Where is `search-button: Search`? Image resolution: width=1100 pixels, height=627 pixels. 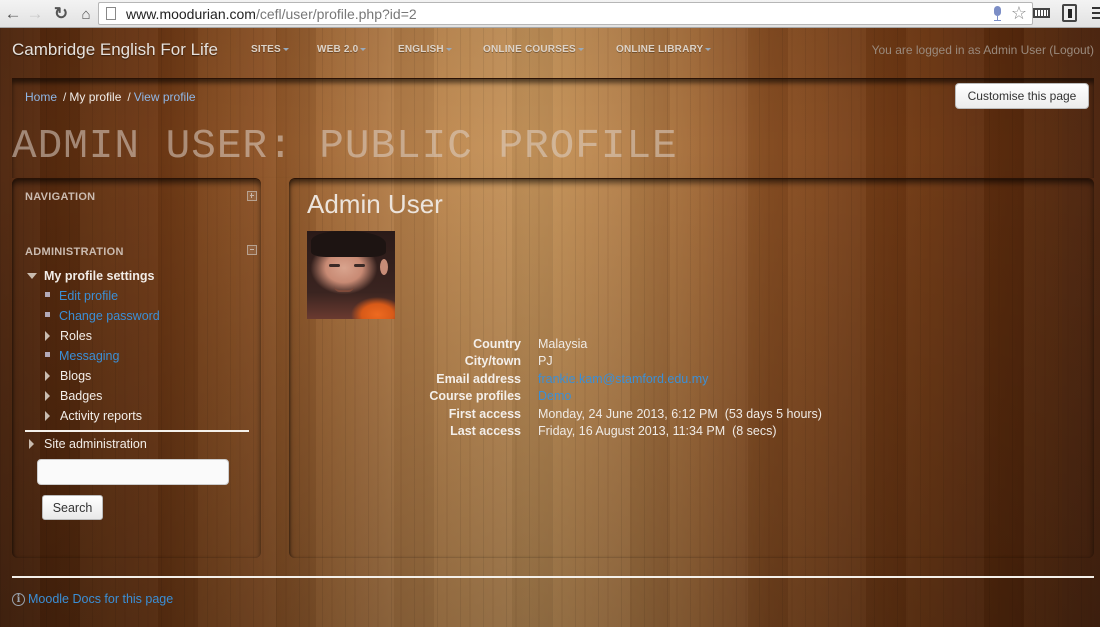 search-button: Search is located at coordinates (72, 507).